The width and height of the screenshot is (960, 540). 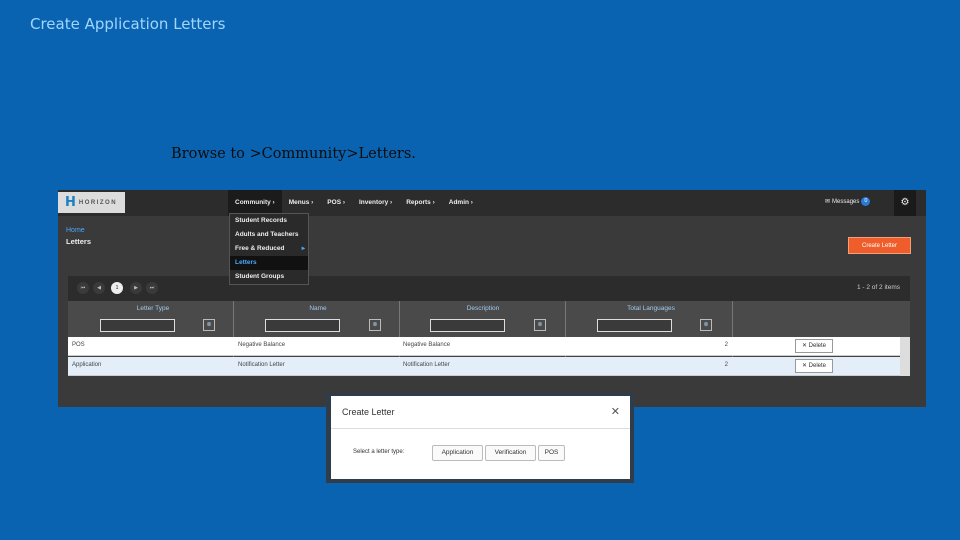 I want to click on menu-item-label: Adults and Teachers, so click(x=267, y=234).